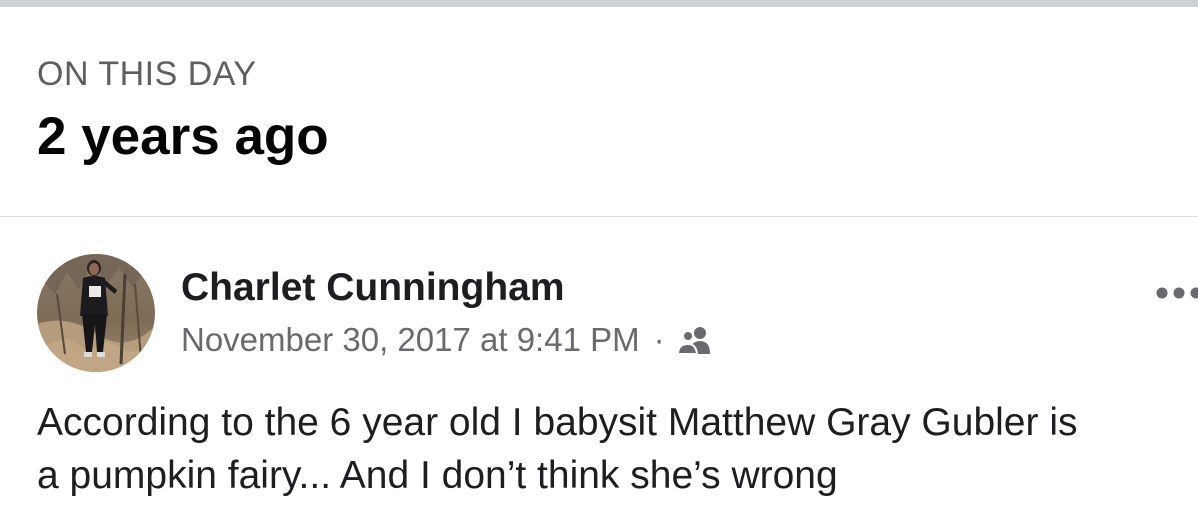 This screenshot has height=525, width=1198. What do you see at coordinates (410, 340) in the screenshot?
I see `post-timestamp: November 30, 2017 at 9:41 PM` at bounding box center [410, 340].